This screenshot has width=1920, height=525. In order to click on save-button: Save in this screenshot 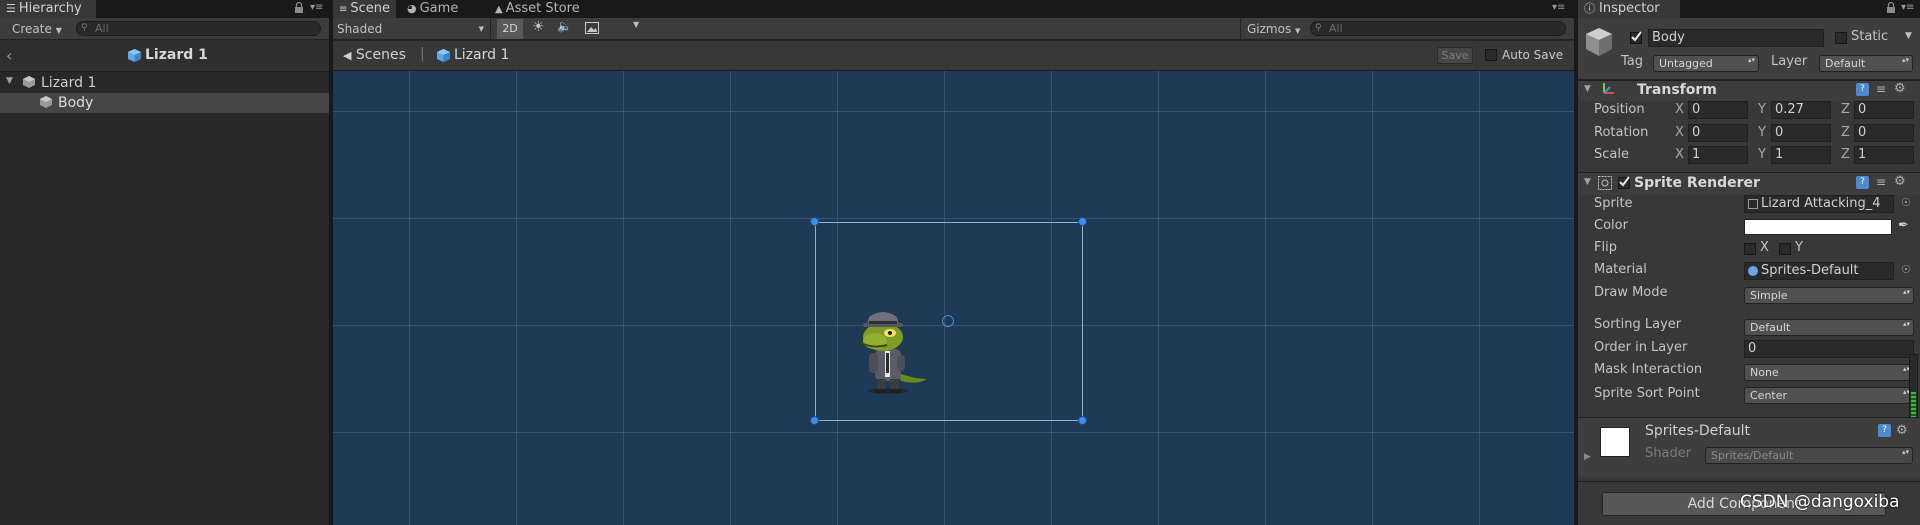, I will do `click(1455, 55)`.